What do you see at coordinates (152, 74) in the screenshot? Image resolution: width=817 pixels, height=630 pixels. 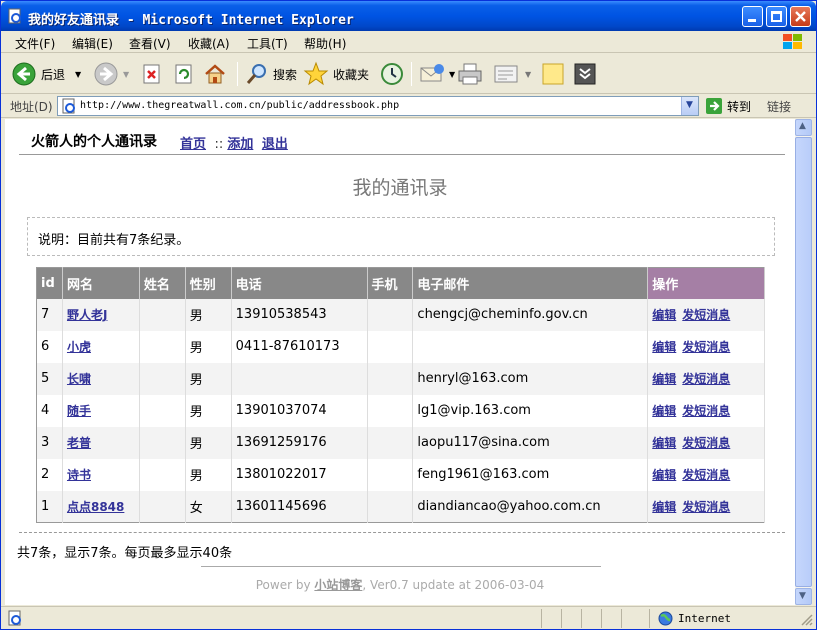 I see `stop-button` at bounding box center [152, 74].